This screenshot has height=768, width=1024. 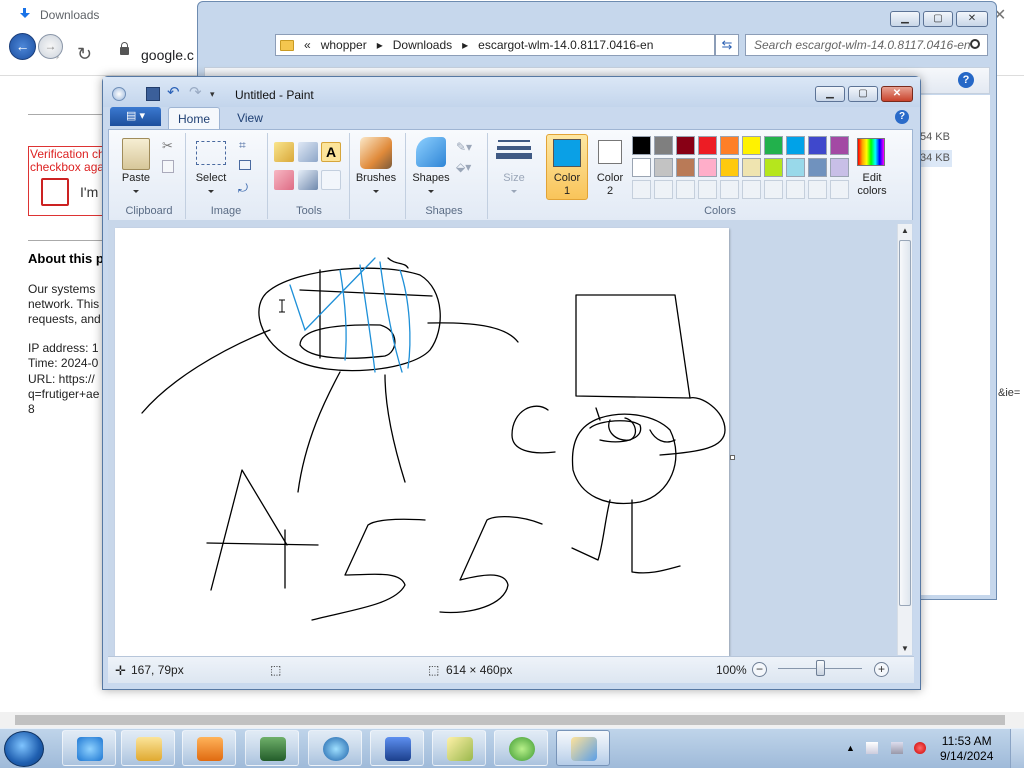 I want to click on paint-minimize-button: ▁, so click(x=830, y=94).